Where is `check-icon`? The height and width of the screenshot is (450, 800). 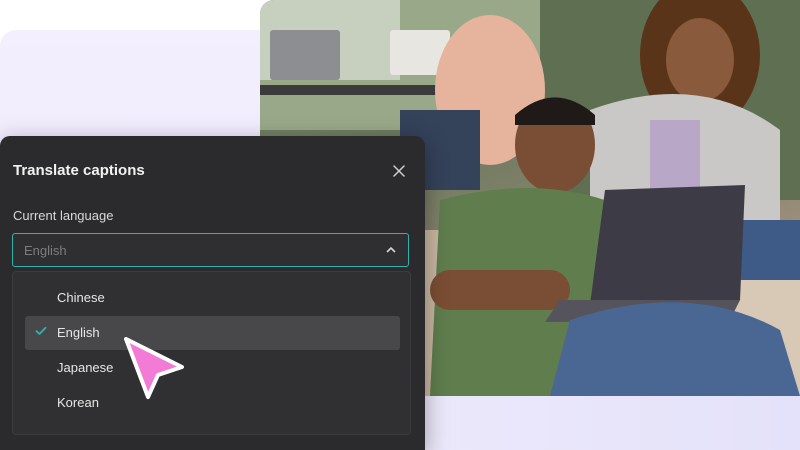
check-icon is located at coordinates (41, 330).